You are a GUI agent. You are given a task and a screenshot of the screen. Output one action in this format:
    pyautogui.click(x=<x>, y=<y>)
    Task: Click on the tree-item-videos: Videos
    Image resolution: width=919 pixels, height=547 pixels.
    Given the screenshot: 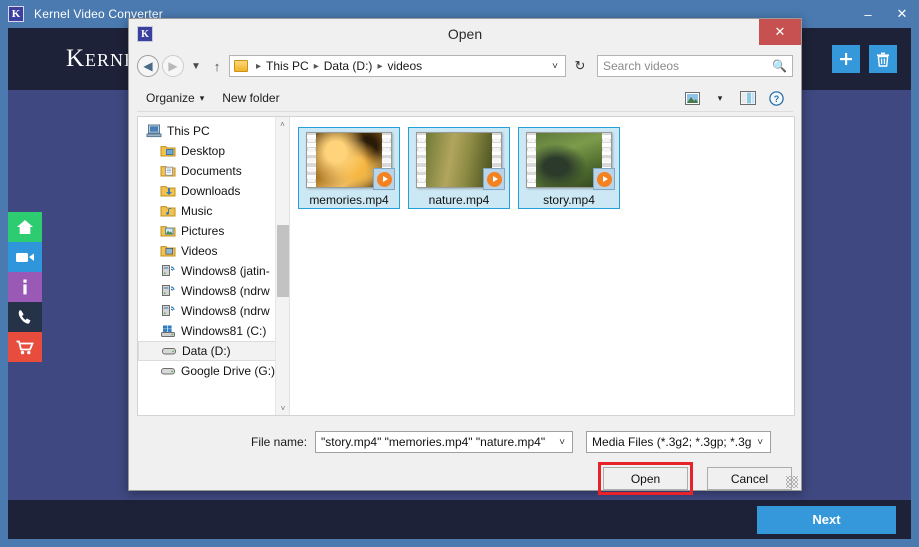 What is the action you would take?
    pyautogui.click(x=213, y=251)
    